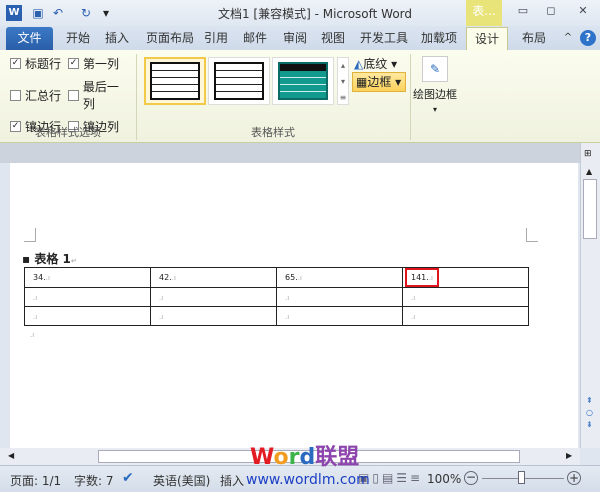 The height and width of the screenshot is (492, 600). I want to click on tab-view: 视图, so click(333, 38).